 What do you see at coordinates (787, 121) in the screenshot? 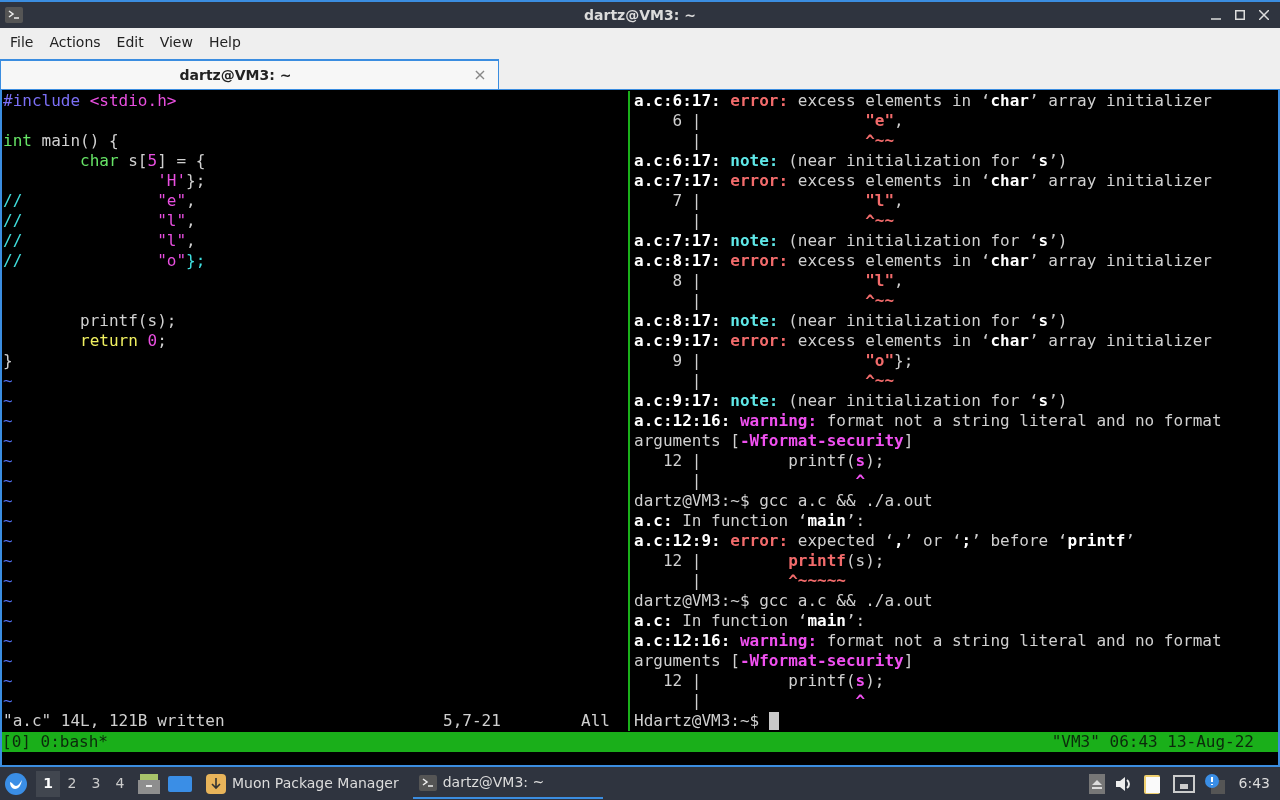
I see `terminal-line: 6 | "e",` at bounding box center [787, 121].